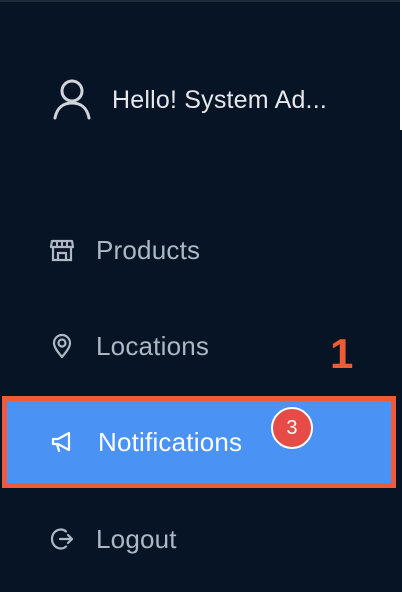 This screenshot has width=402, height=592. Describe the element at coordinates (136, 538) in the screenshot. I see `sidebar-item-logout-label: Logout` at that location.